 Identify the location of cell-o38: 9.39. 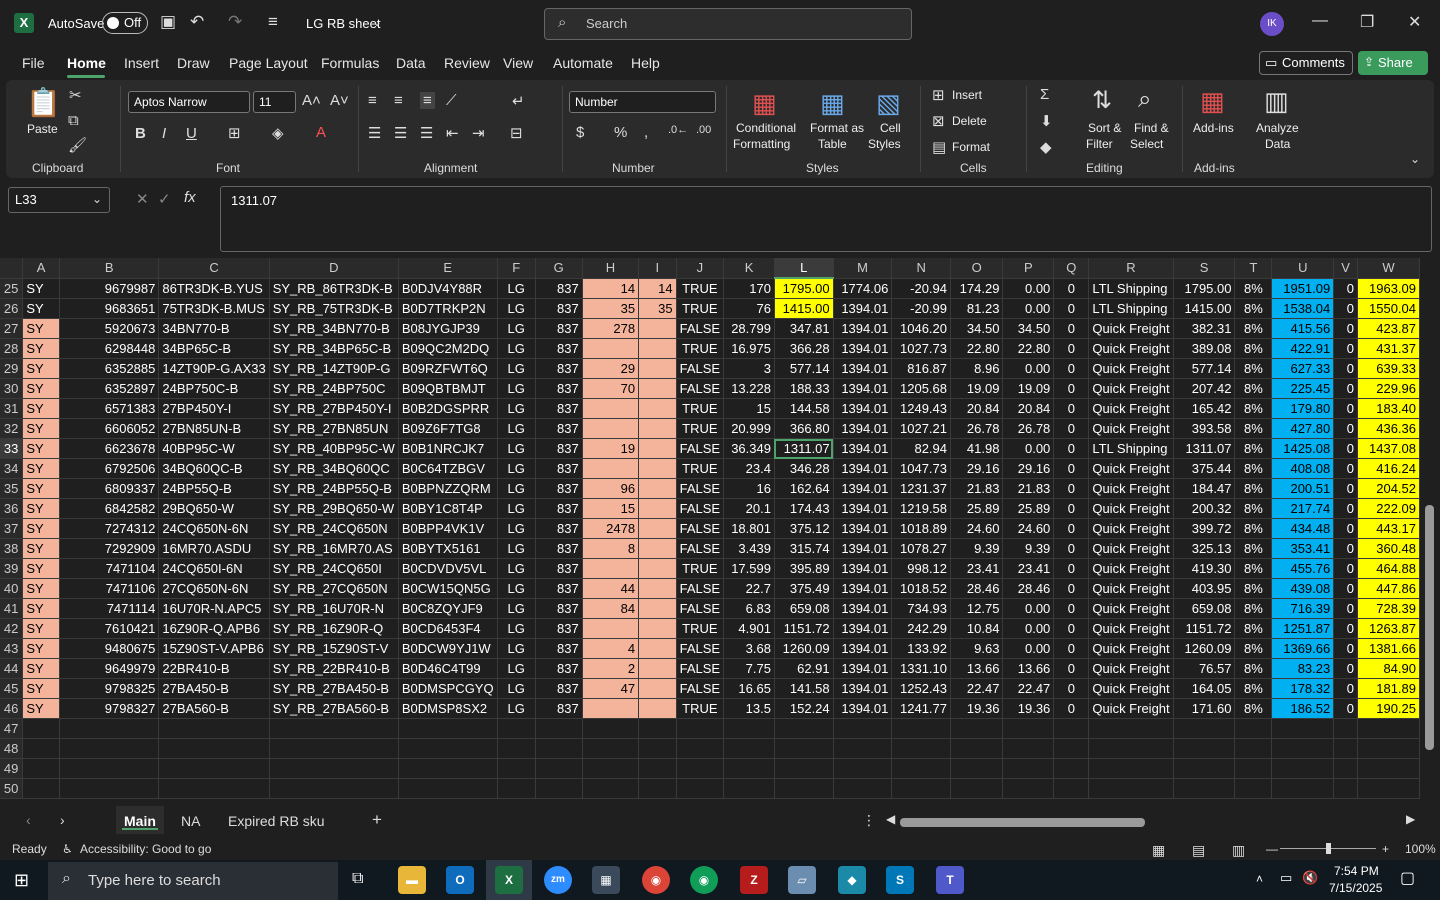
(977, 548).